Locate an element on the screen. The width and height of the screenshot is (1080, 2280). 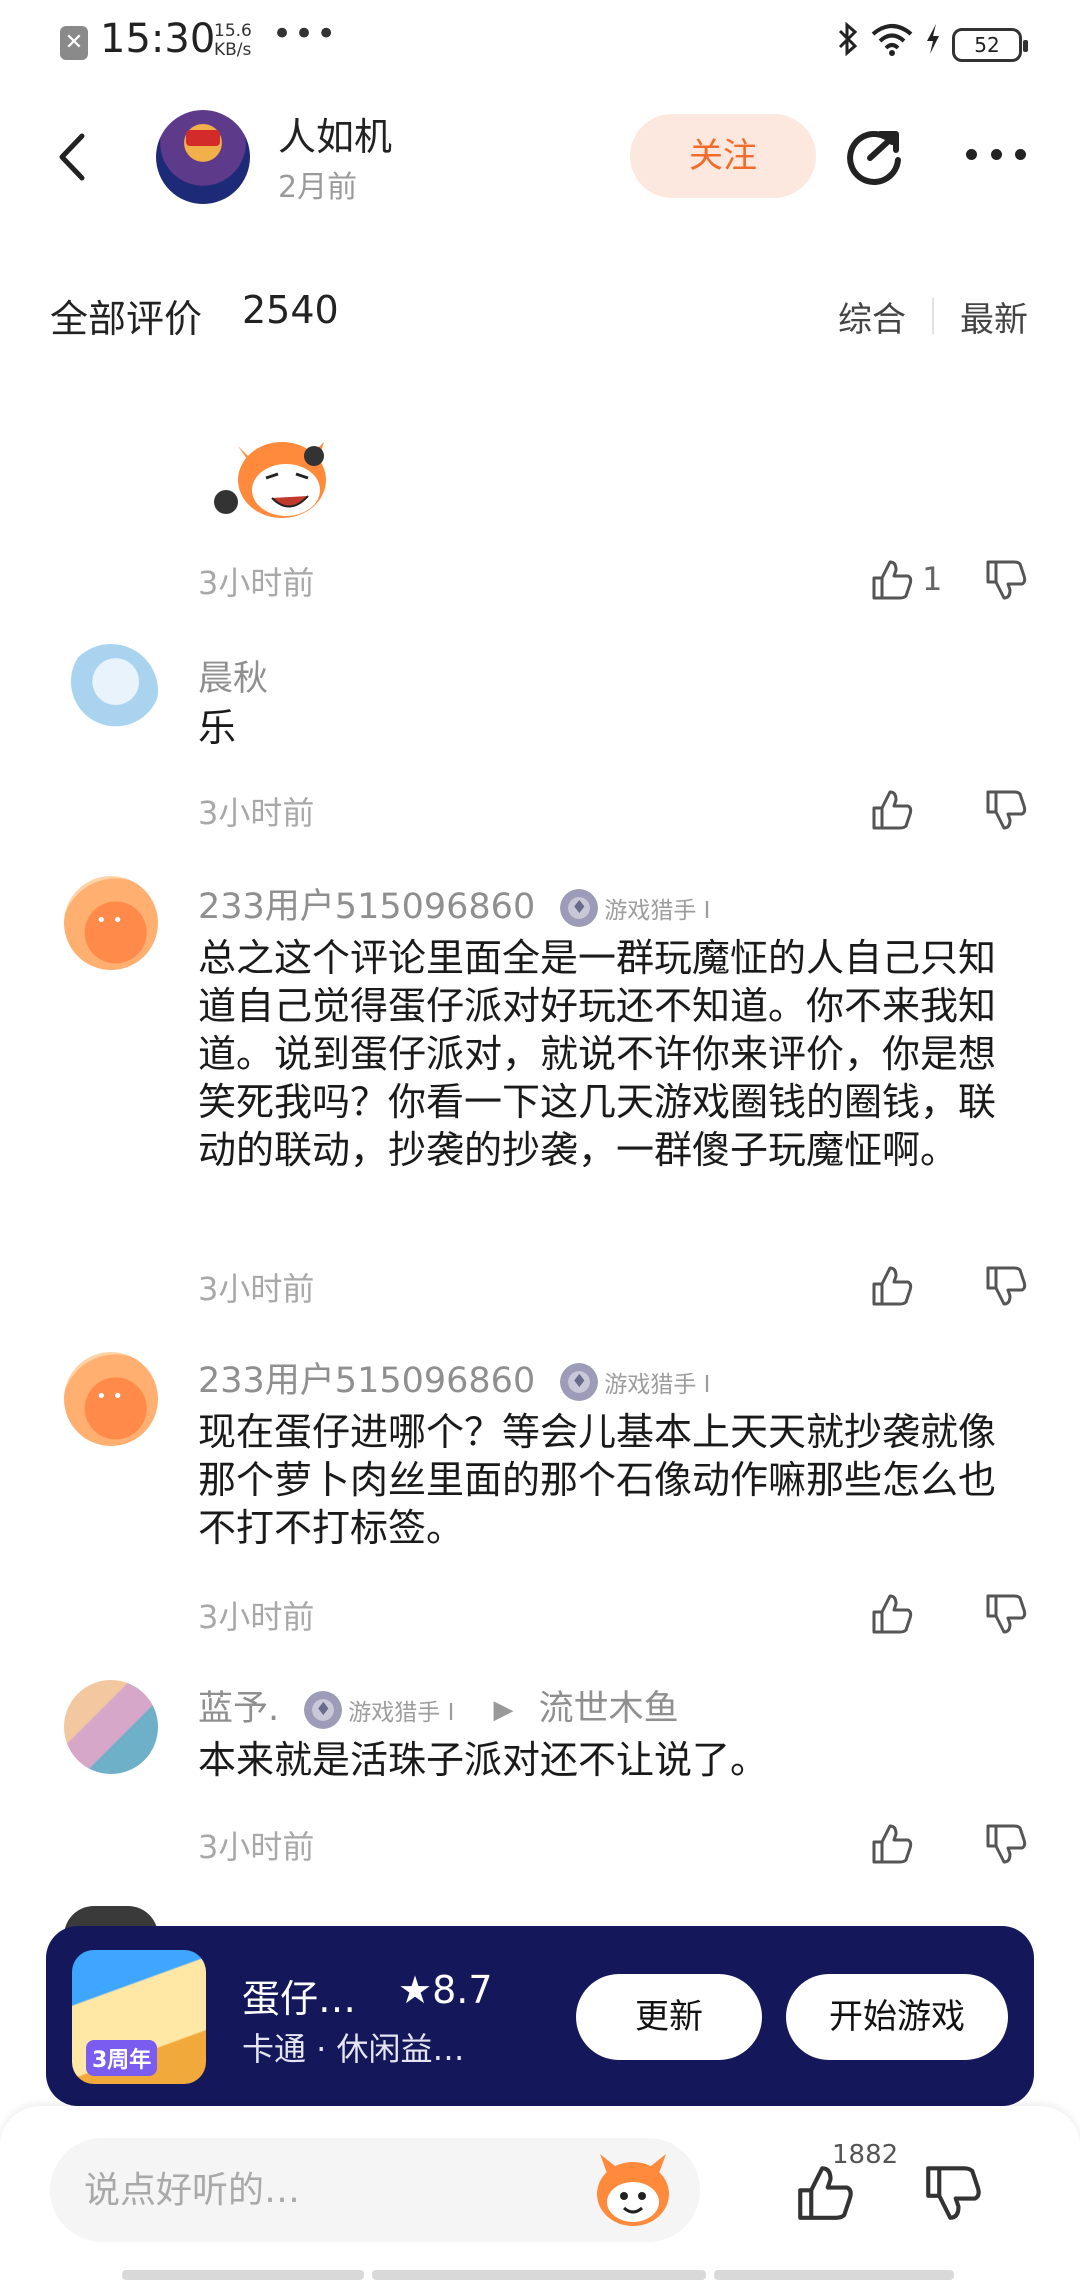
reply-text: 本来就是活珠子派对还不让说了。 is located at coordinates (483, 1760).